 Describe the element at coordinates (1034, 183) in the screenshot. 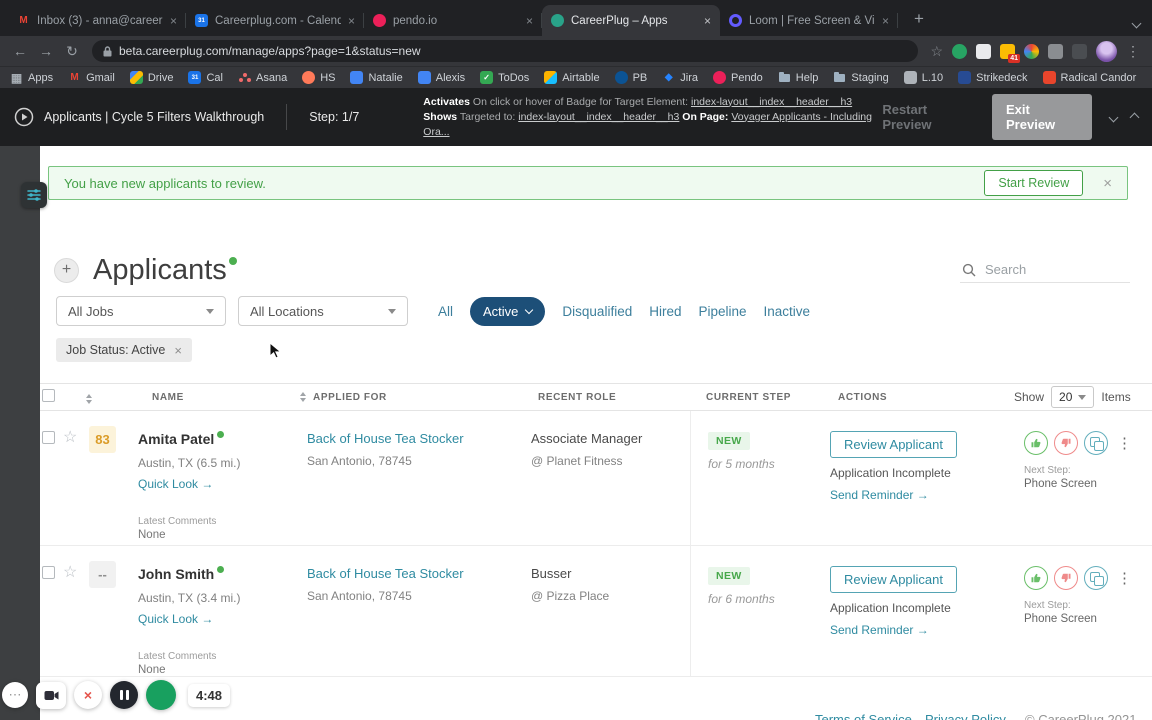

I see `start-review-button: Start Review` at that location.